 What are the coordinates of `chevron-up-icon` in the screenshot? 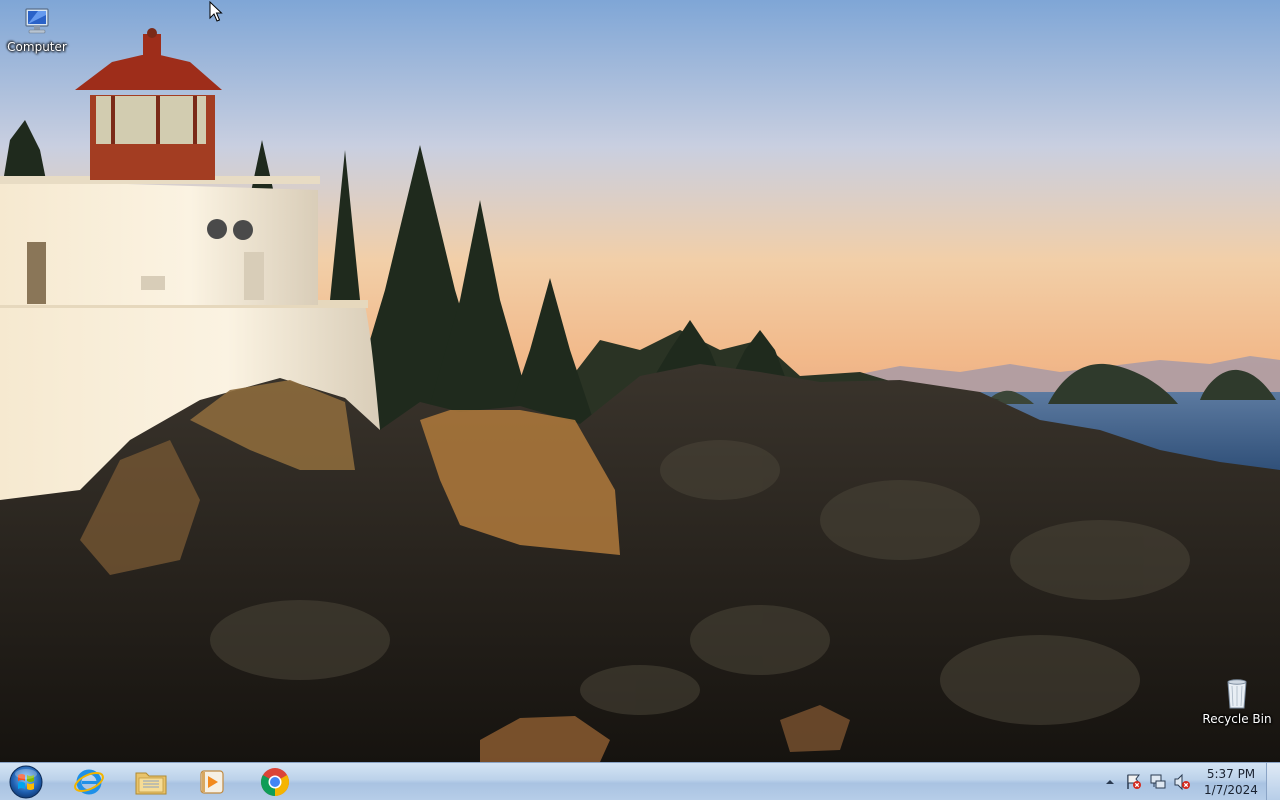 It's located at (1110, 782).